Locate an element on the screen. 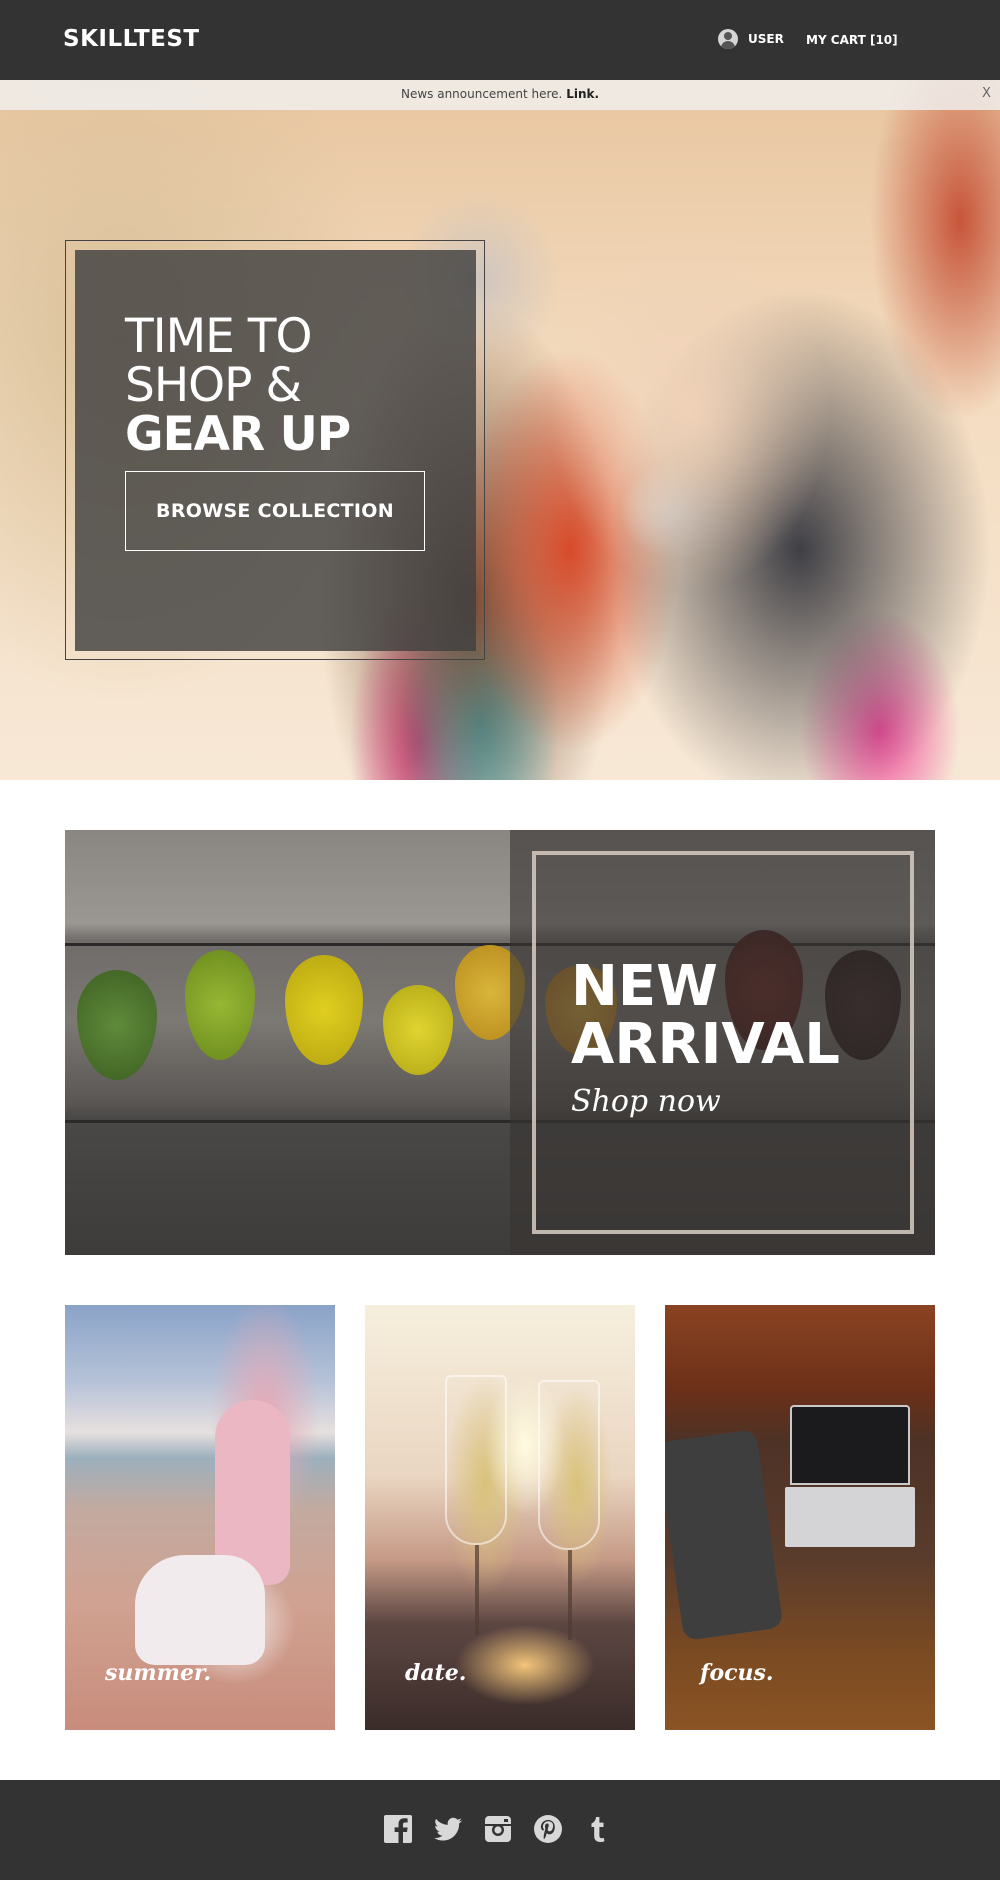 The image size is (1000, 1880). facebook-icon is located at coordinates (398, 1829).